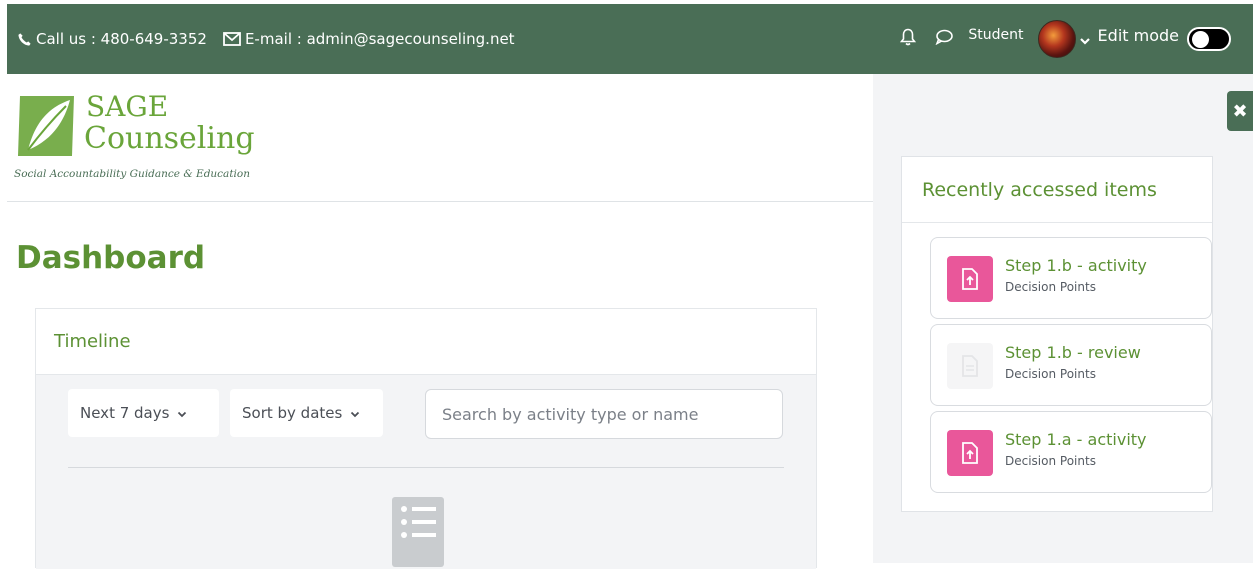  I want to click on phone-icon, so click(24, 39).